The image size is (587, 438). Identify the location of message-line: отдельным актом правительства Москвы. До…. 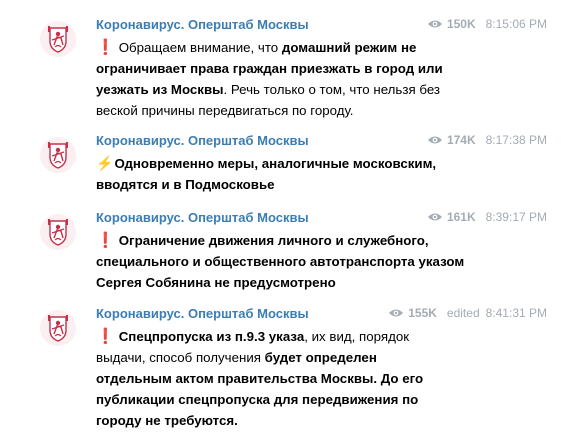
(286, 378).